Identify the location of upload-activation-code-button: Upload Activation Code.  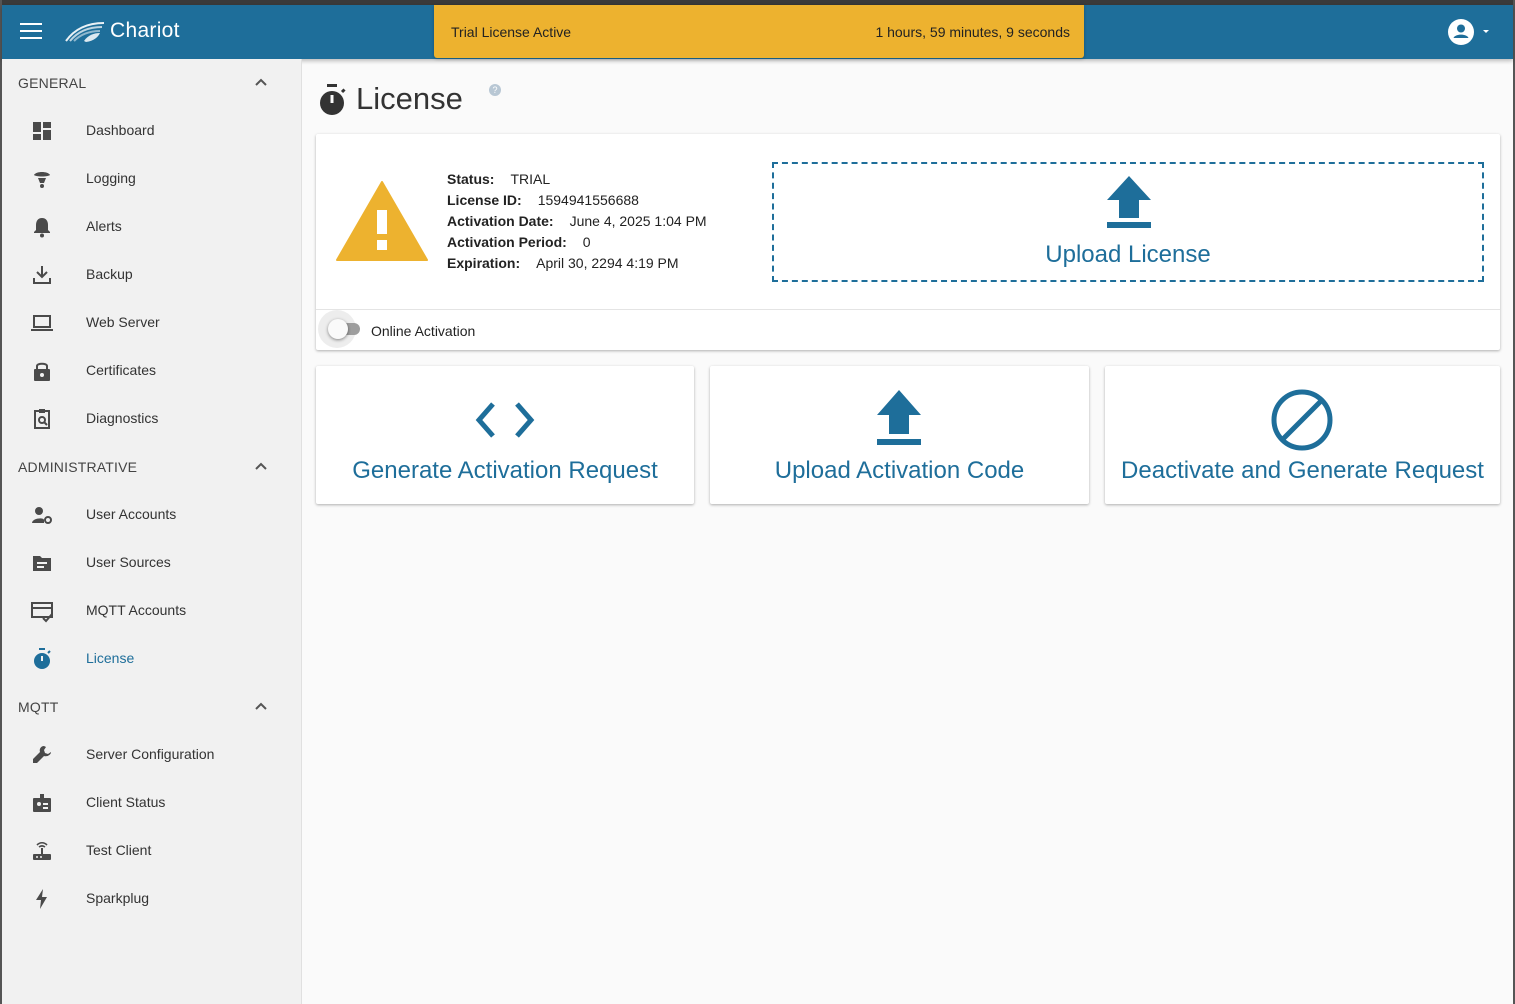
(899, 435).